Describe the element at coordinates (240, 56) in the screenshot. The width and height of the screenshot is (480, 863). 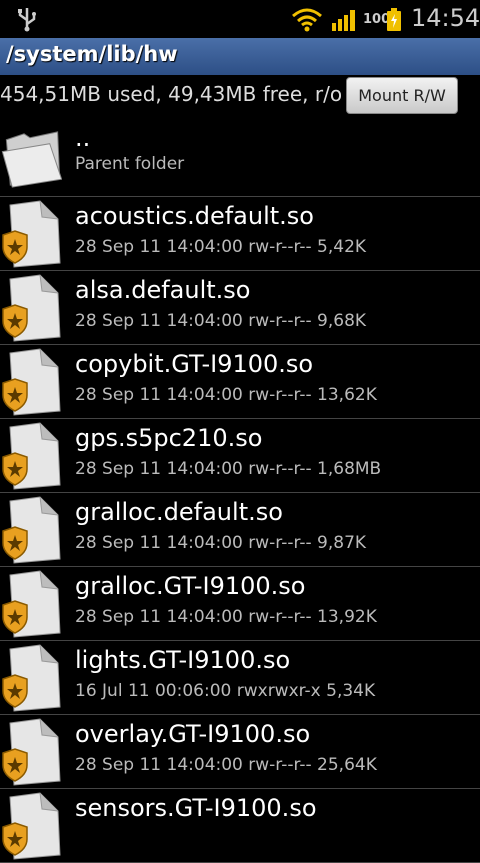
I see `path-bar: /system/lib/hw` at that location.